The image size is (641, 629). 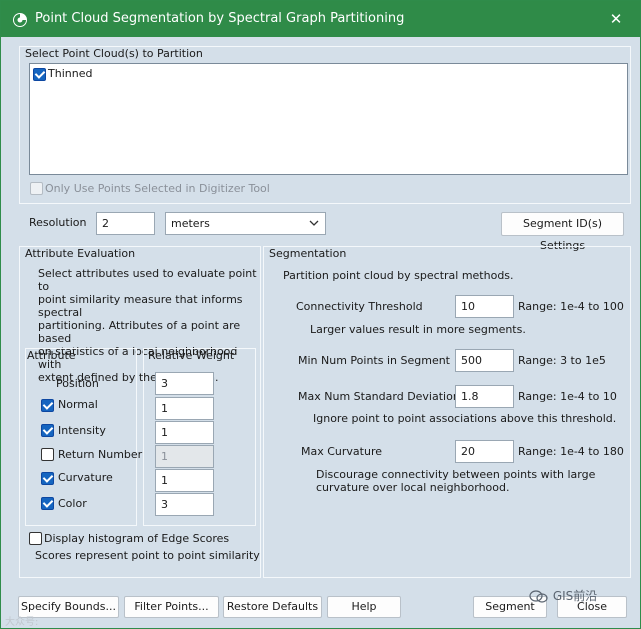 I want to click on attribute-label-return-number: Return Number, so click(x=100, y=454).